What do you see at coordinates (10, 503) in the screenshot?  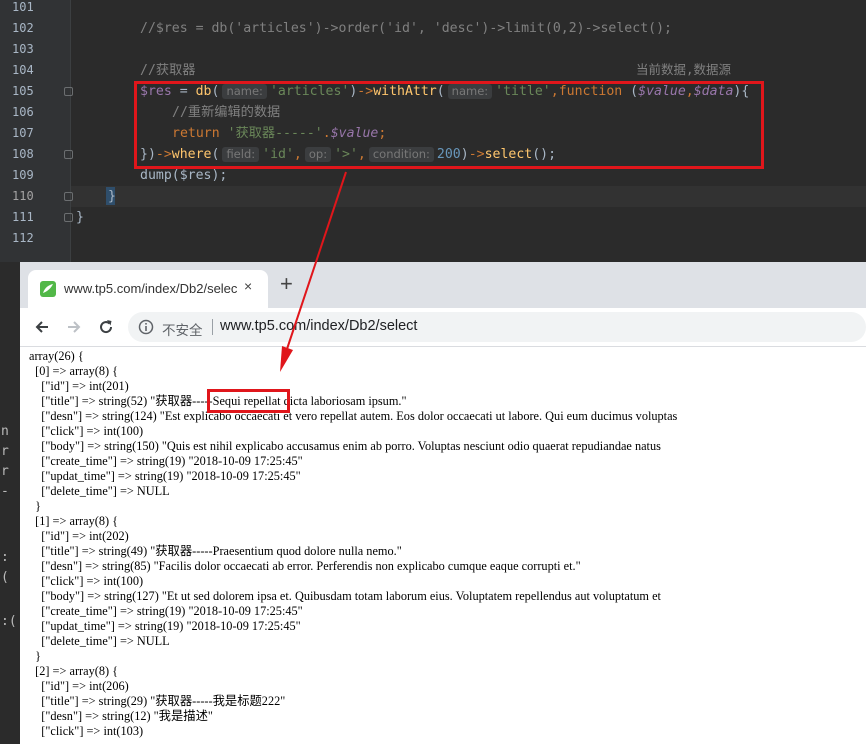 I see `console-panel-edge: n r r - : ( :(` at bounding box center [10, 503].